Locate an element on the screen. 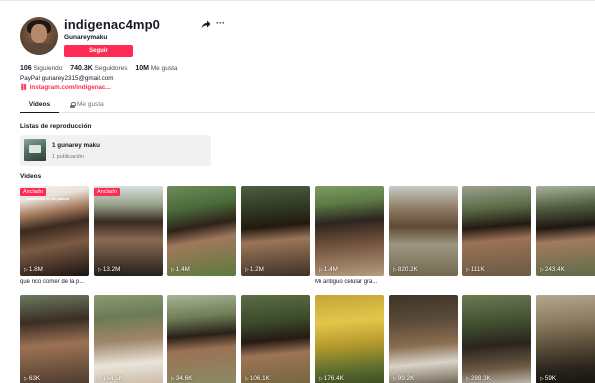 The image size is (595, 383). playlist-card: 1 gunarey maku 1 publicación is located at coordinates (115, 150).